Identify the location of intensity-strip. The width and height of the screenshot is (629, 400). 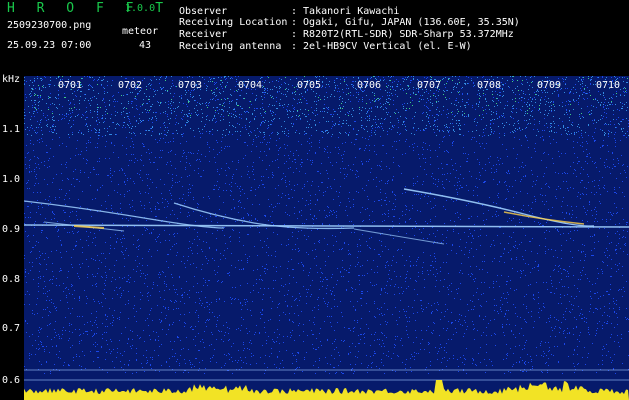
(326, 390).